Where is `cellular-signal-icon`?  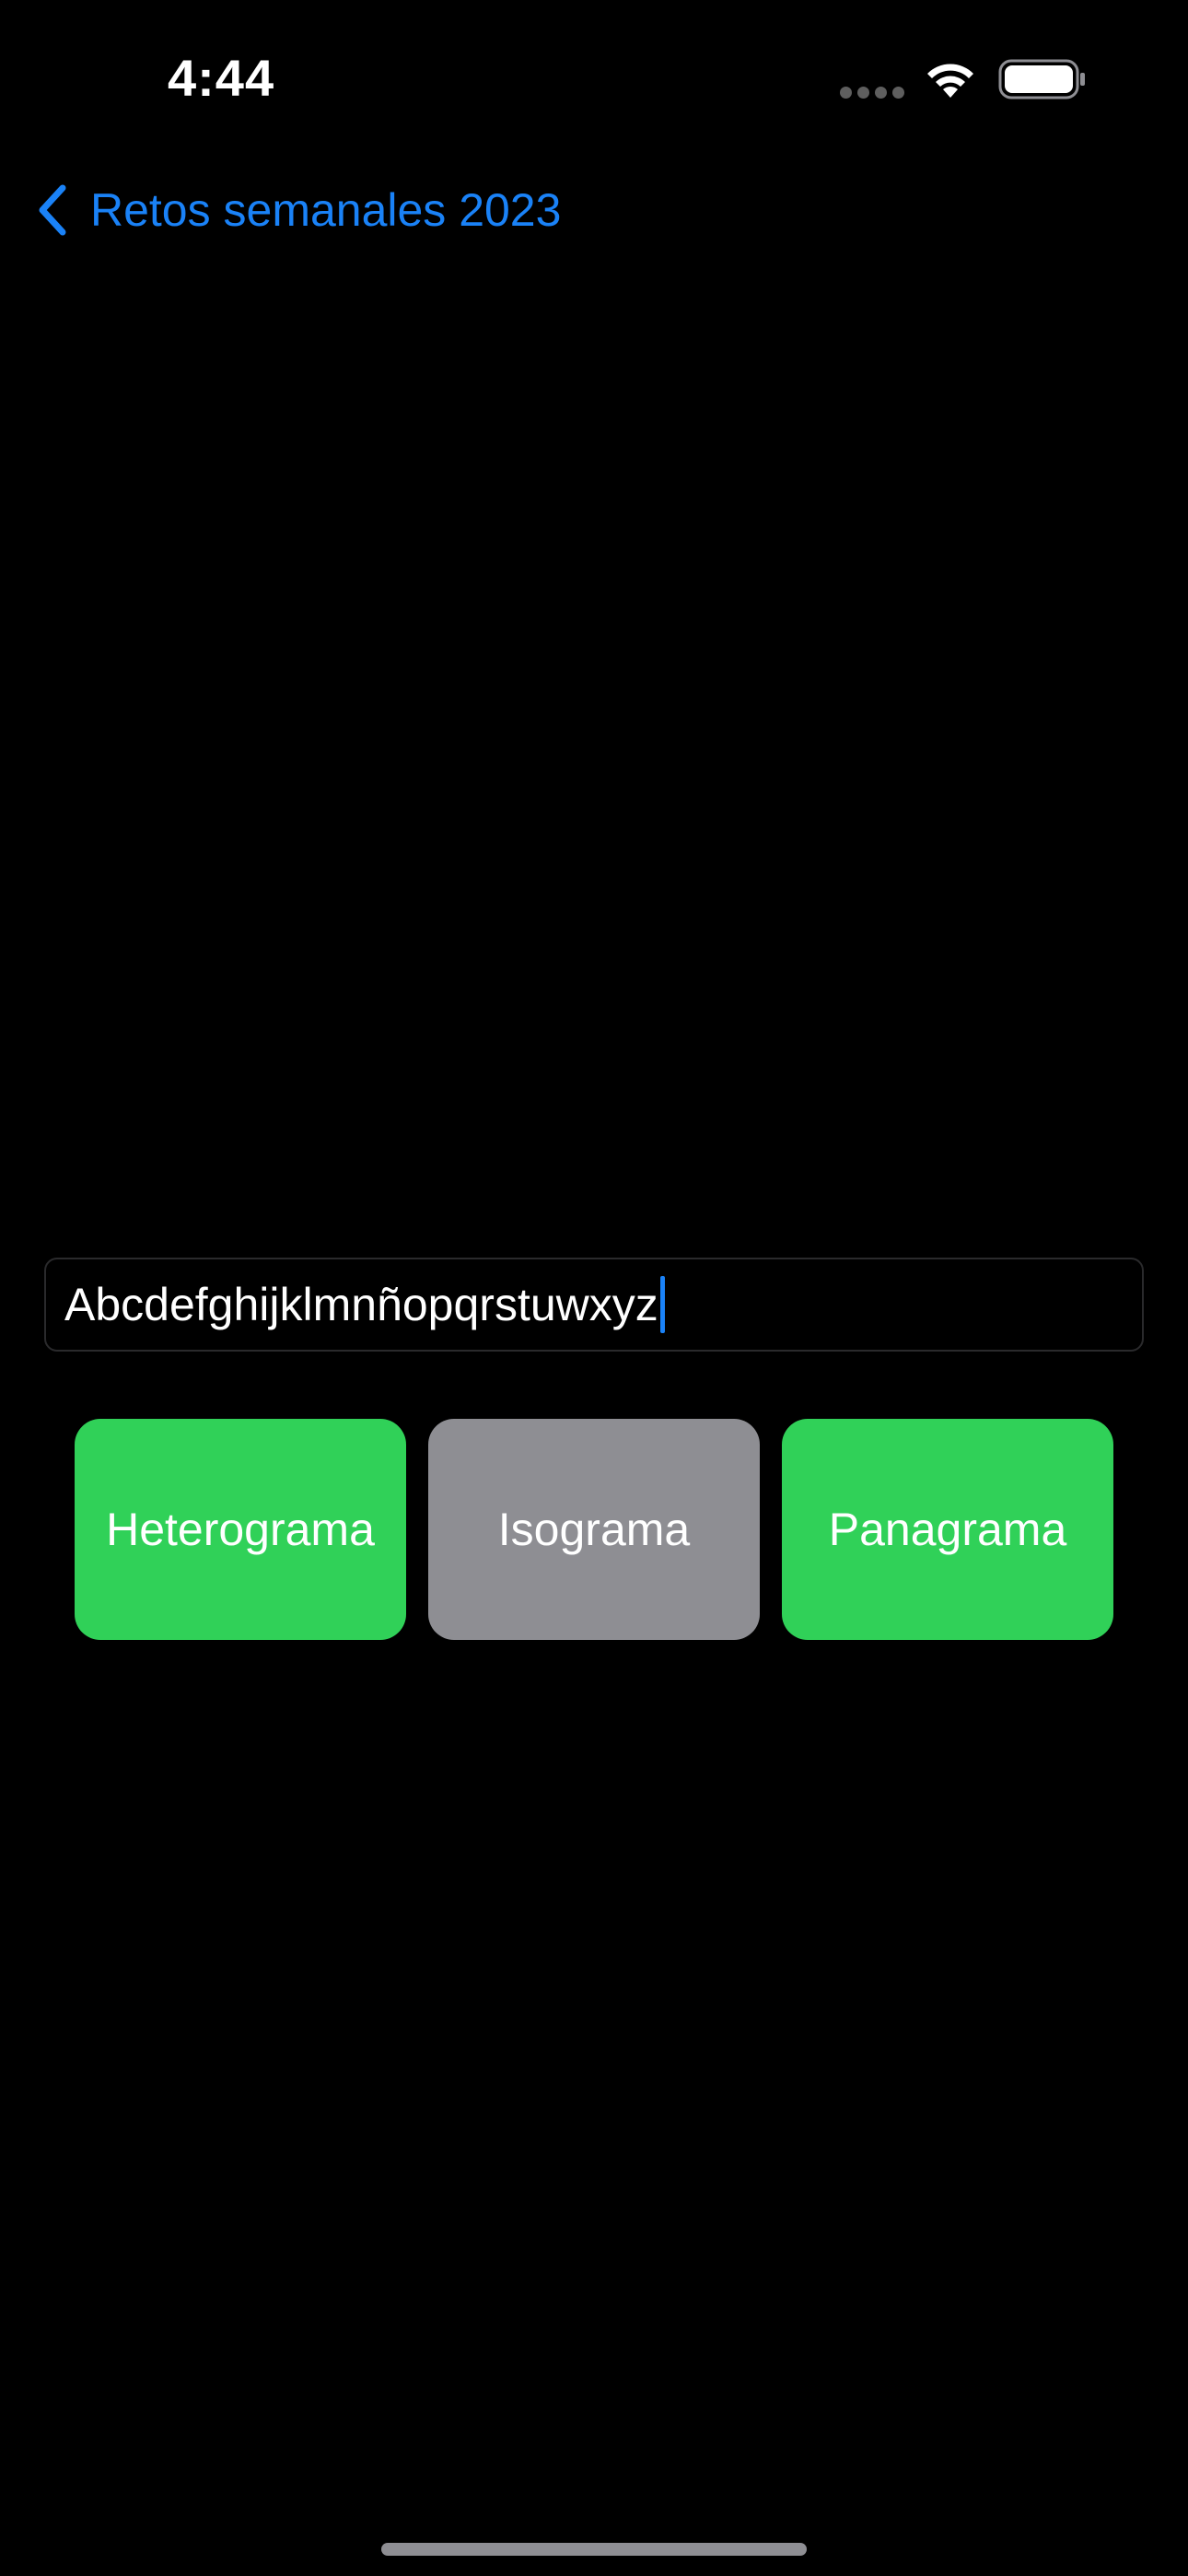
cellular-signal-icon is located at coordinates (873, 93).